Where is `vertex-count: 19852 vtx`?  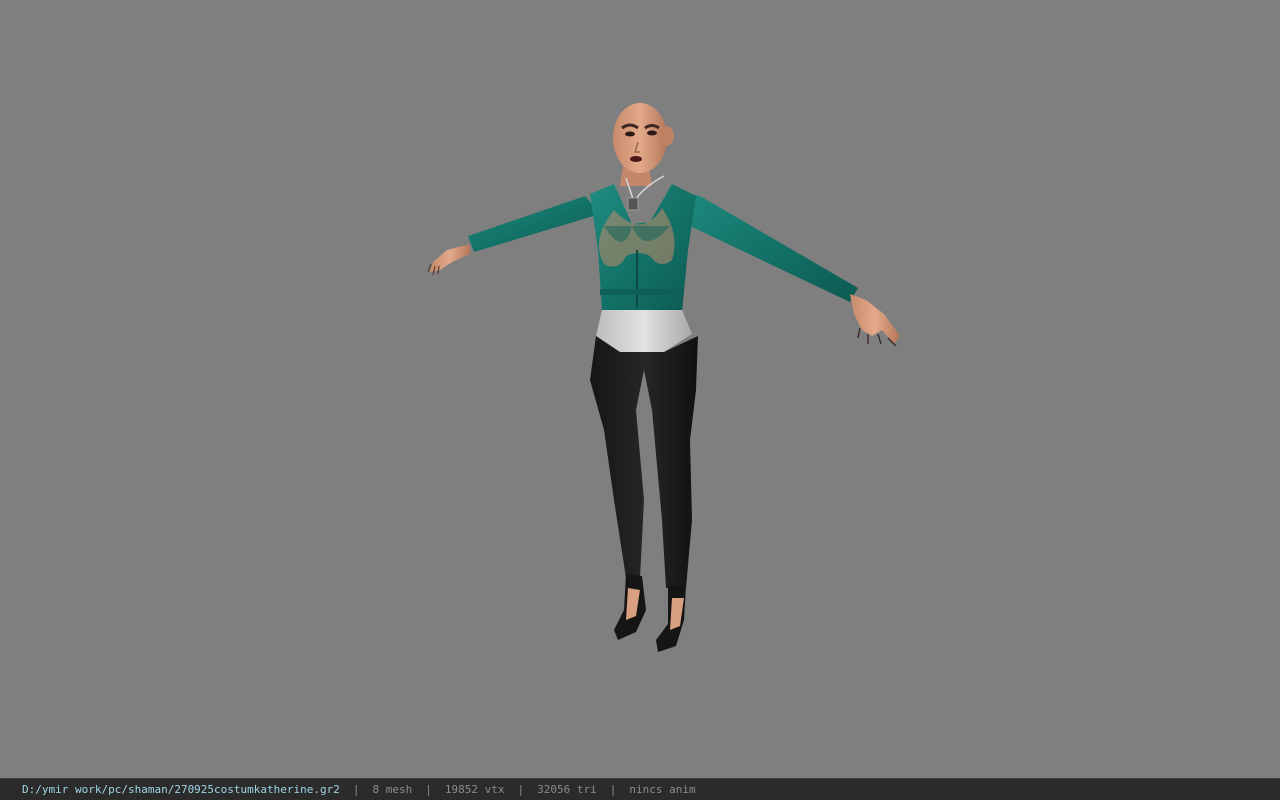 vertex-count: 19852 vtx is located at coordinates (474, 789).